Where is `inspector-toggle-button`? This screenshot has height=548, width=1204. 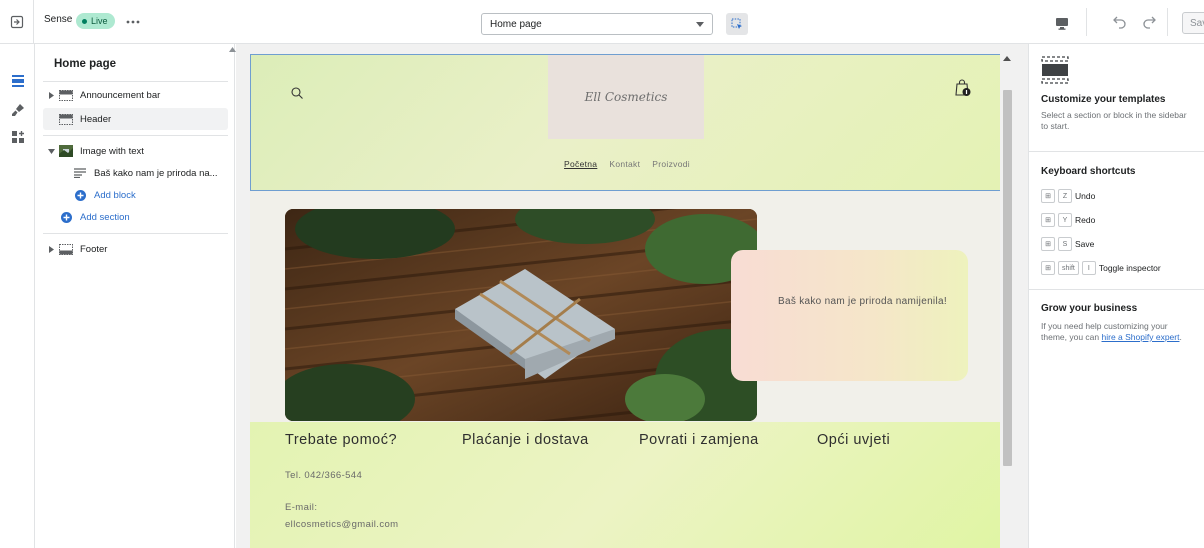
inspector-toggle-button is located at coordinates (737, 24).